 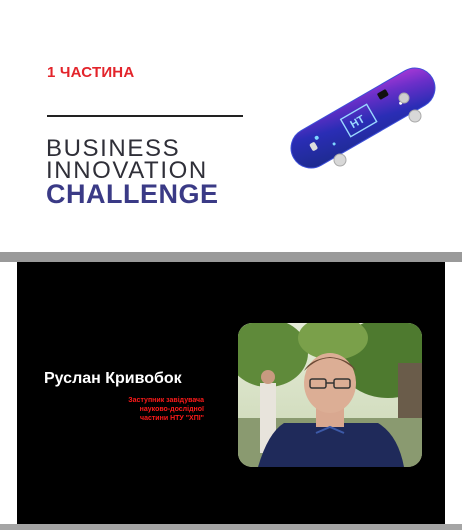 What do you see at coordinates (132, 173) in the screenshot?
I see `event-title: BUSINESS INNOVATION CHALLENGE` at bounding box center [132, 173].